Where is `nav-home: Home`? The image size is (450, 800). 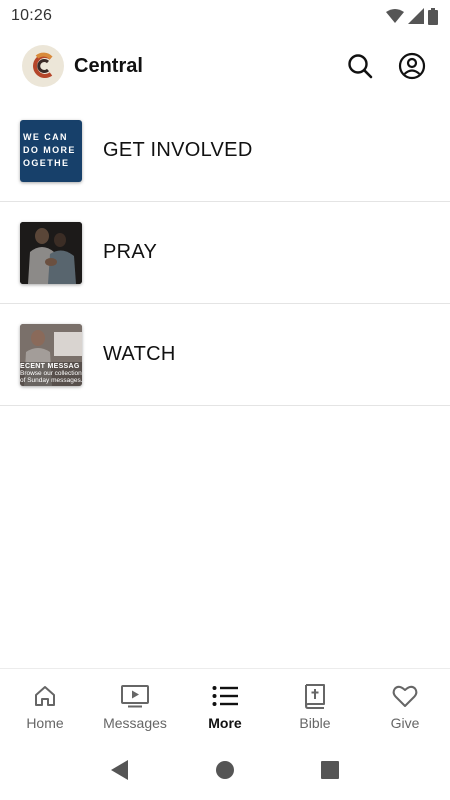 nav-home: Home is located at coordinates (45, 706).